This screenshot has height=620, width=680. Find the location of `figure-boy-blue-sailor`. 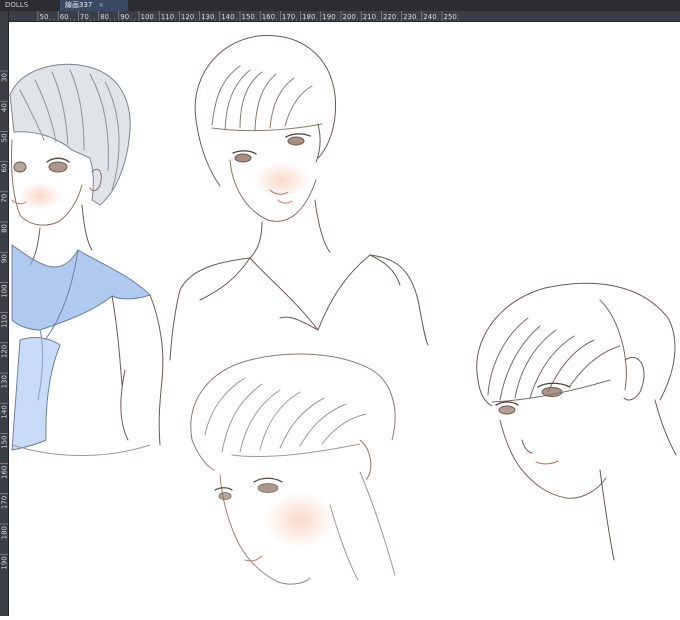

figure-boy-blue-sailor is located at coordinates (86, 259).